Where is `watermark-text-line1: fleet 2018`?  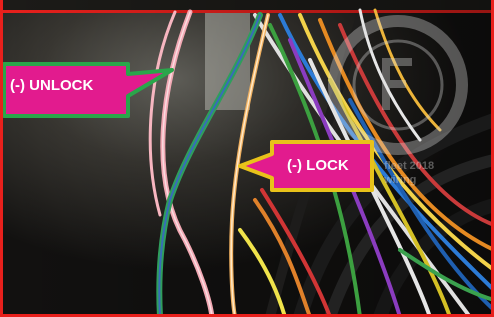 watermark-text-line1: fleet 2018 is located at coordinates (409, 166).